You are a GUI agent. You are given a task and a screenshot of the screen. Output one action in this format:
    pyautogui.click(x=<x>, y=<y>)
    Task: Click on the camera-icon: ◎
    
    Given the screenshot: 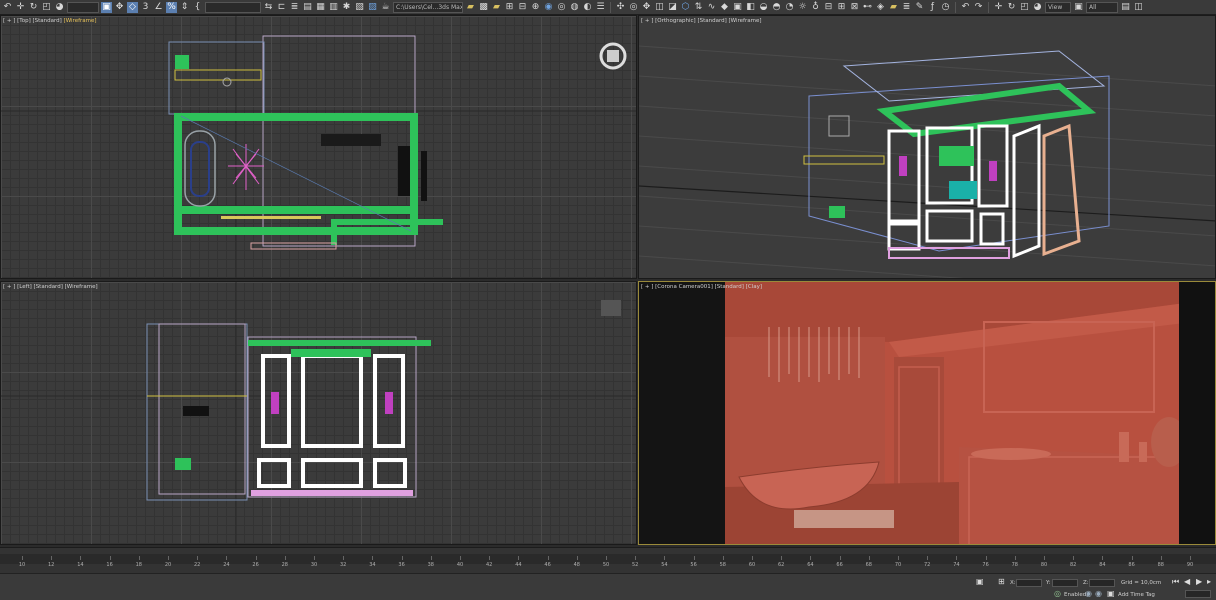 What is the action you would take?
    pyautogui.click(x=633, y=7)
    